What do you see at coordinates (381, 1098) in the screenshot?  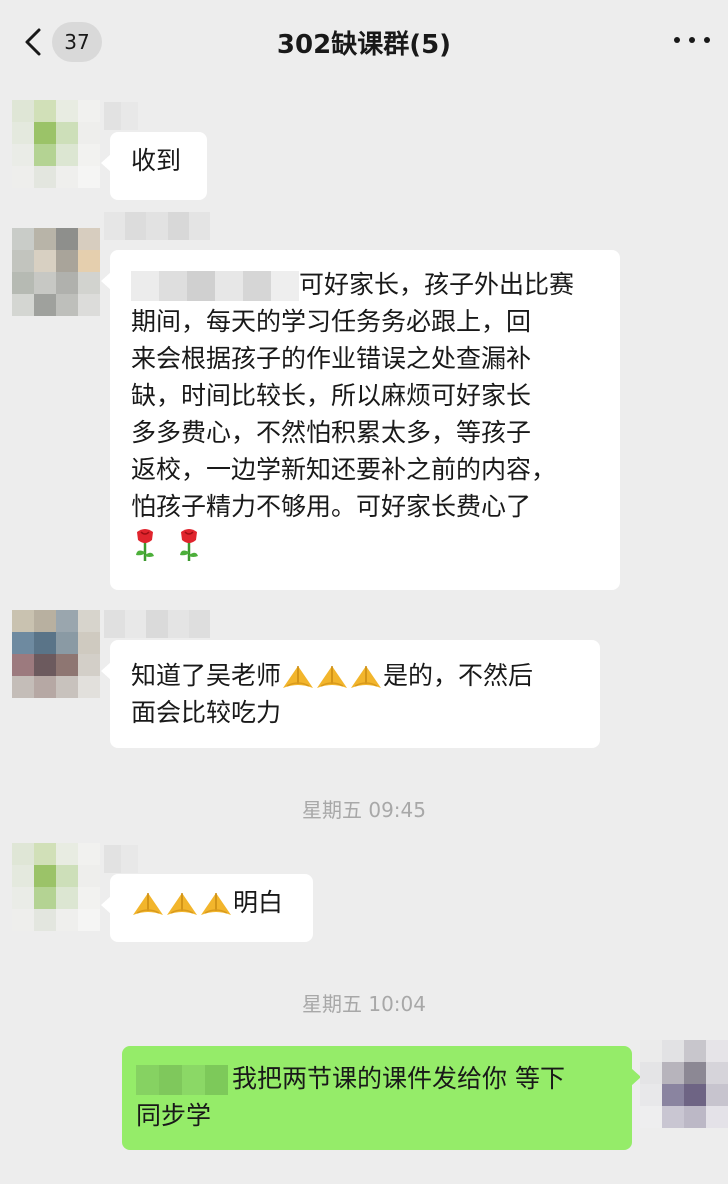 I see `message-bubble-self: 我把两节课的课件发给你 等下 同步学` at bounding box center [381, 1098].